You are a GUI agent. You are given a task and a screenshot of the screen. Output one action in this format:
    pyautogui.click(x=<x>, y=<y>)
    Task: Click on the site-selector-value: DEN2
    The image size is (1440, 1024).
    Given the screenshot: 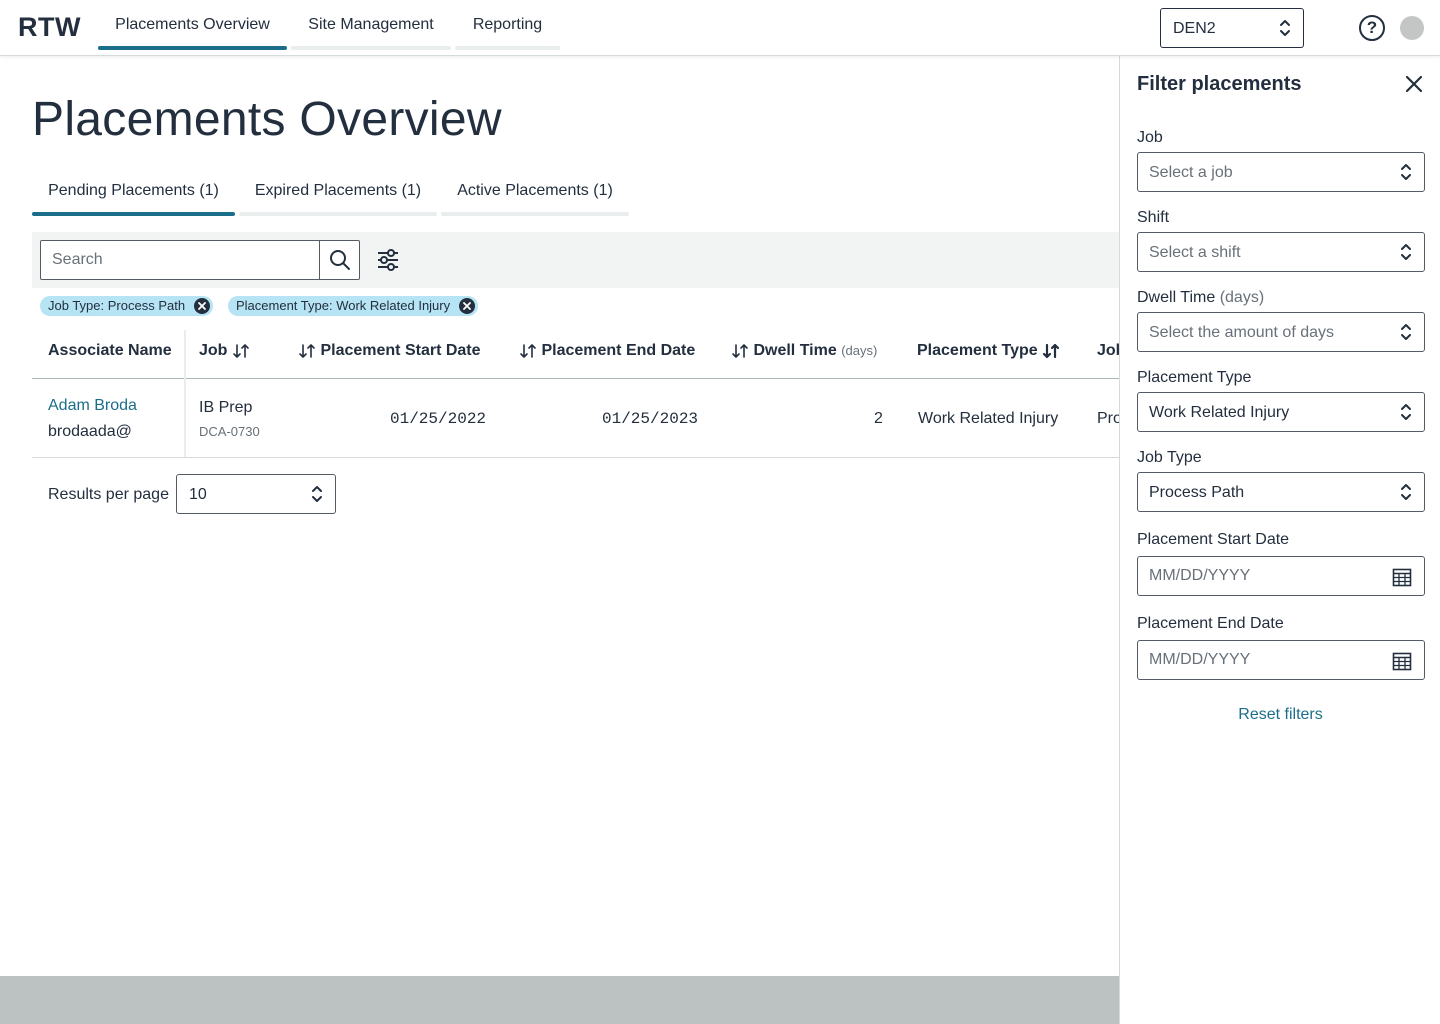 What is the action you would take?
    pyautogui.click(x=1194, y=28)
    